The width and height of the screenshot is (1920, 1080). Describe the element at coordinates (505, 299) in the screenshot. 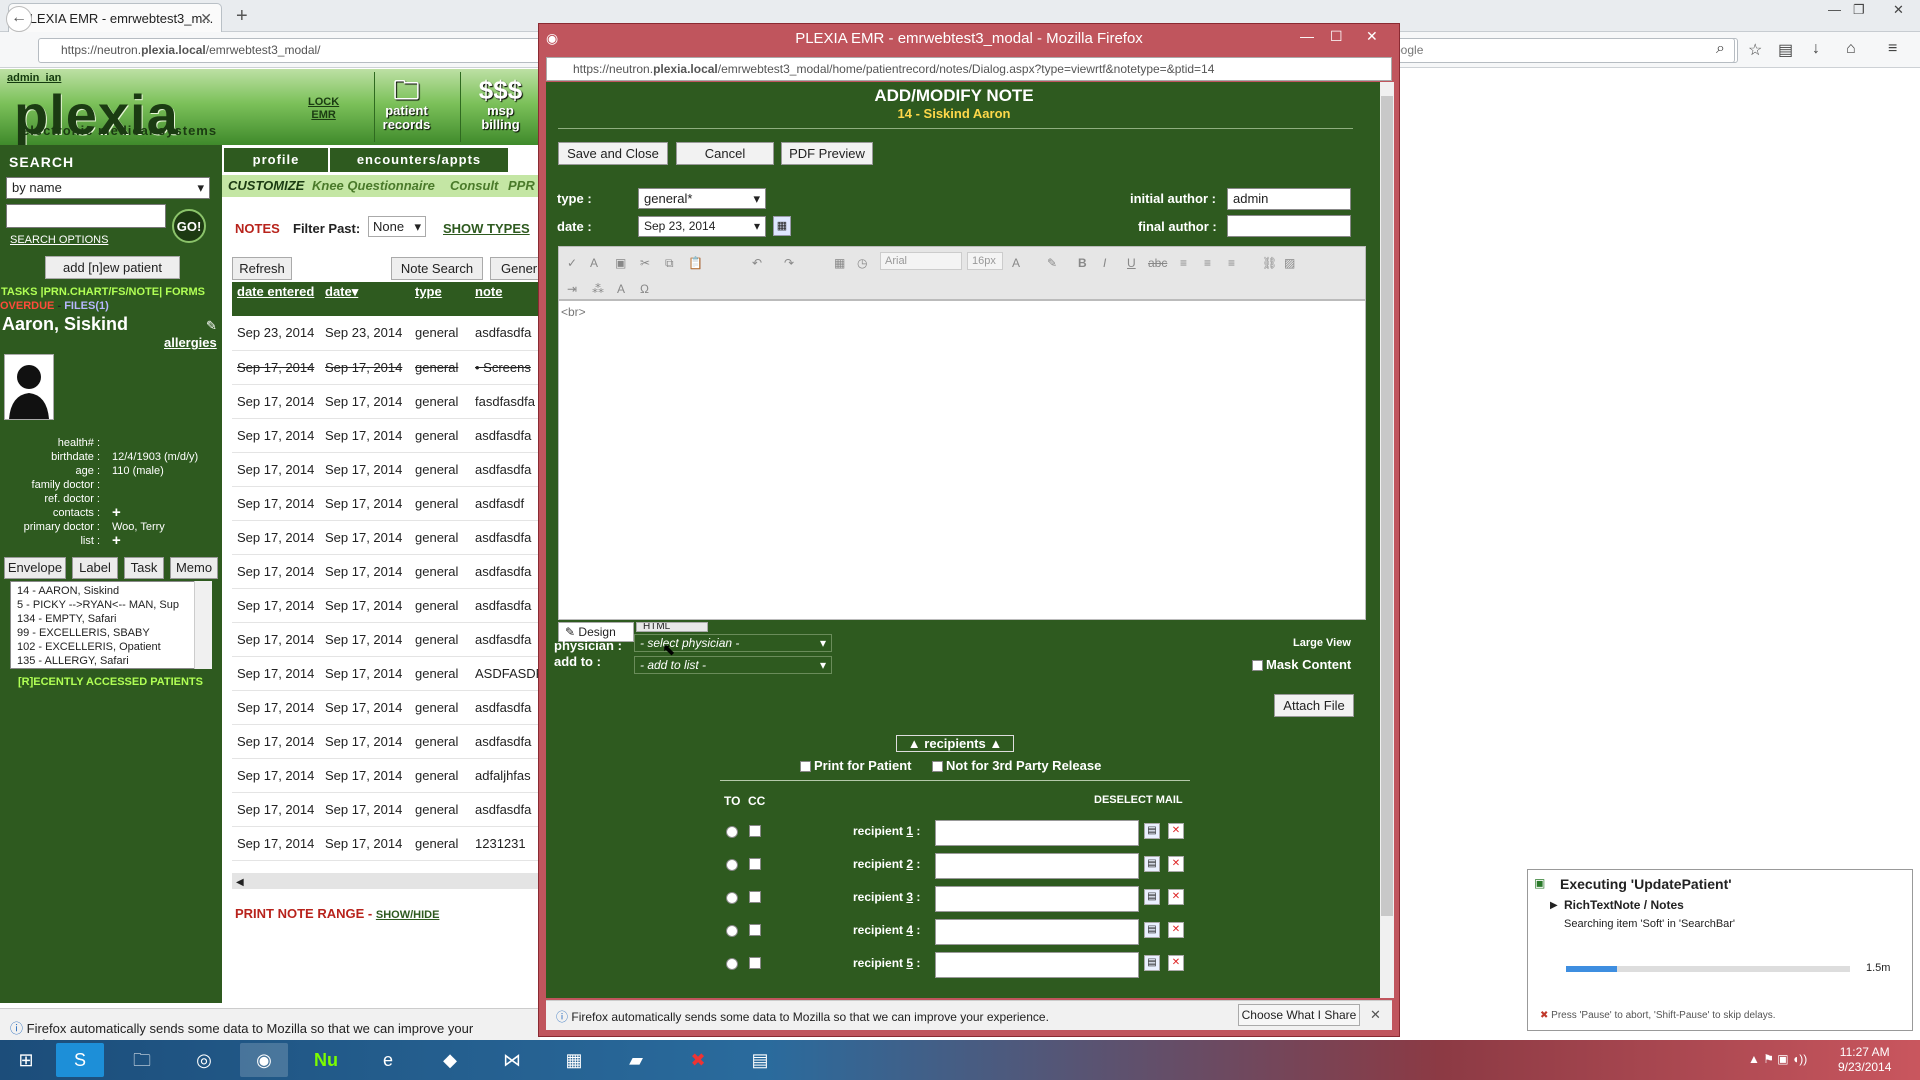

I see `col-note: note` at that location.